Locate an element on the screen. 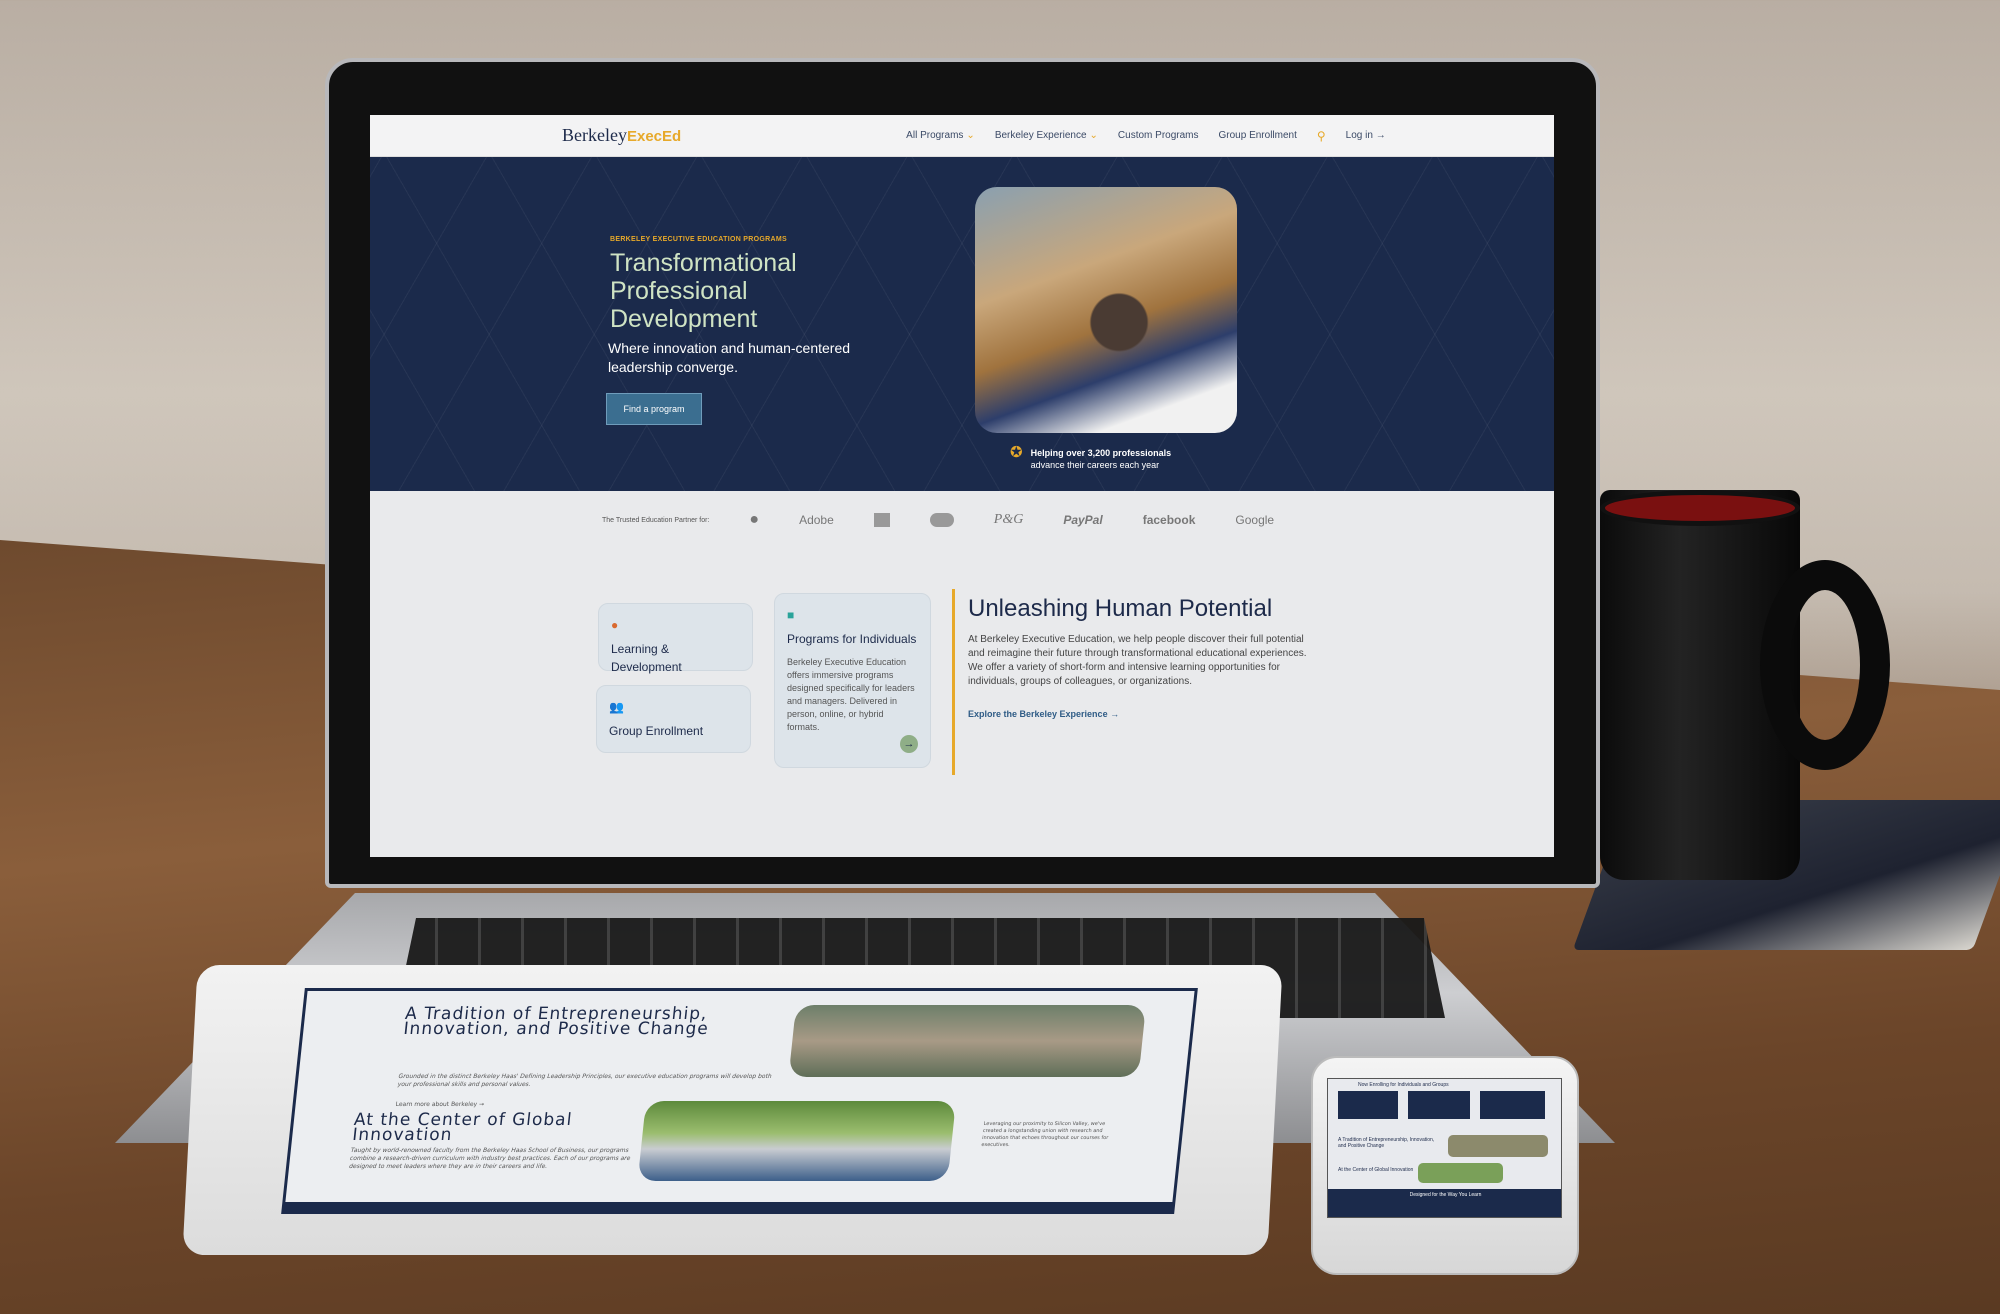 This screenshot has width=2000, height=1314. hero-photo is located at coordinates (1106, 310).